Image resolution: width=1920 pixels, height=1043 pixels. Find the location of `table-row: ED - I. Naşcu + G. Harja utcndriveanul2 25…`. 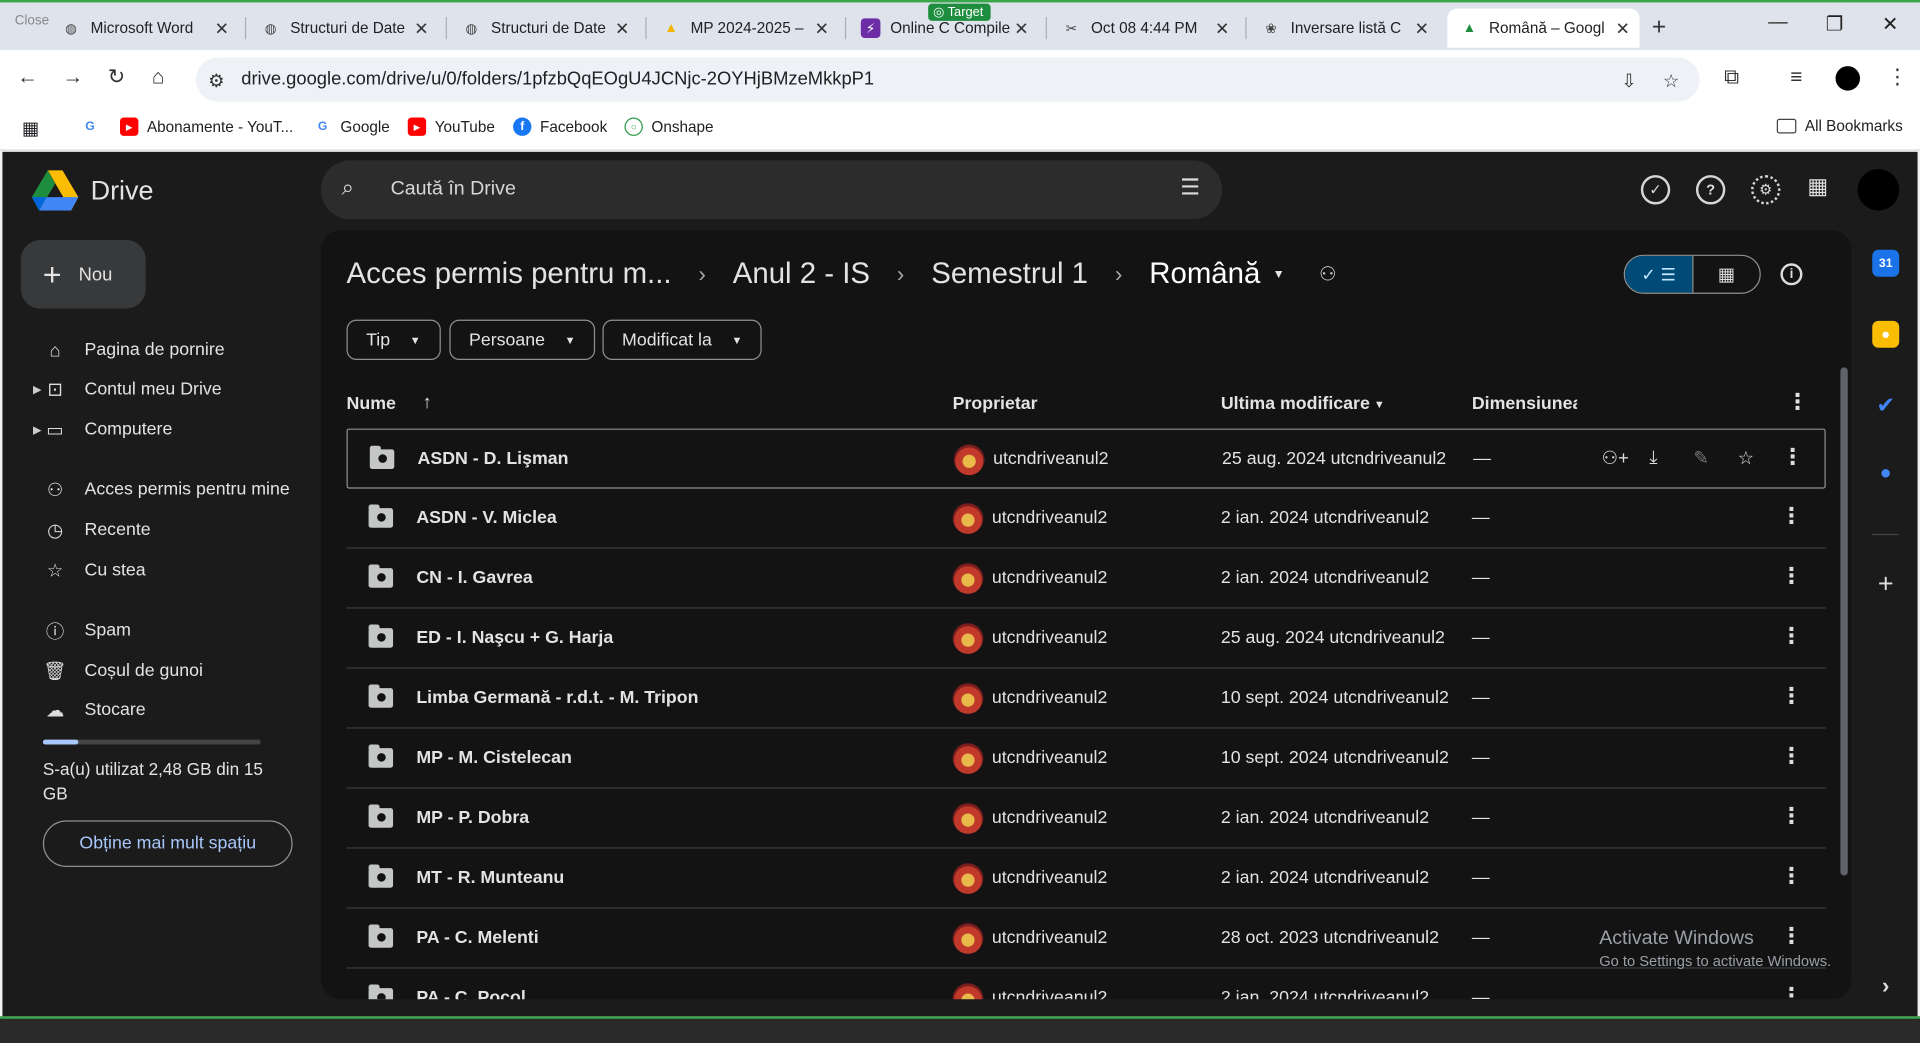

table-row: ED - I. Naşcu + G. Harja utcndriveanul2 25… is located at coordinates (1086, 639).